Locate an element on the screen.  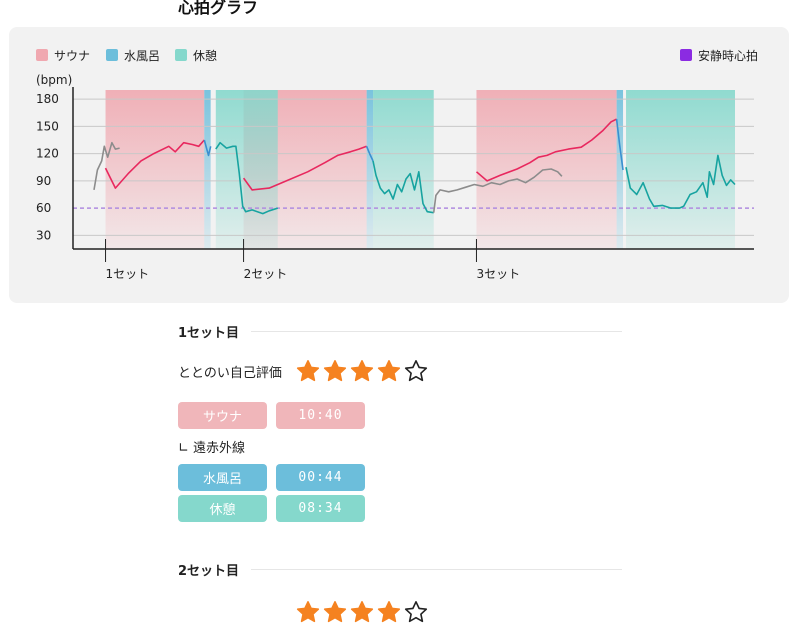
set-1-sauna-time: 10:40 is located at coordinates (320, 415).